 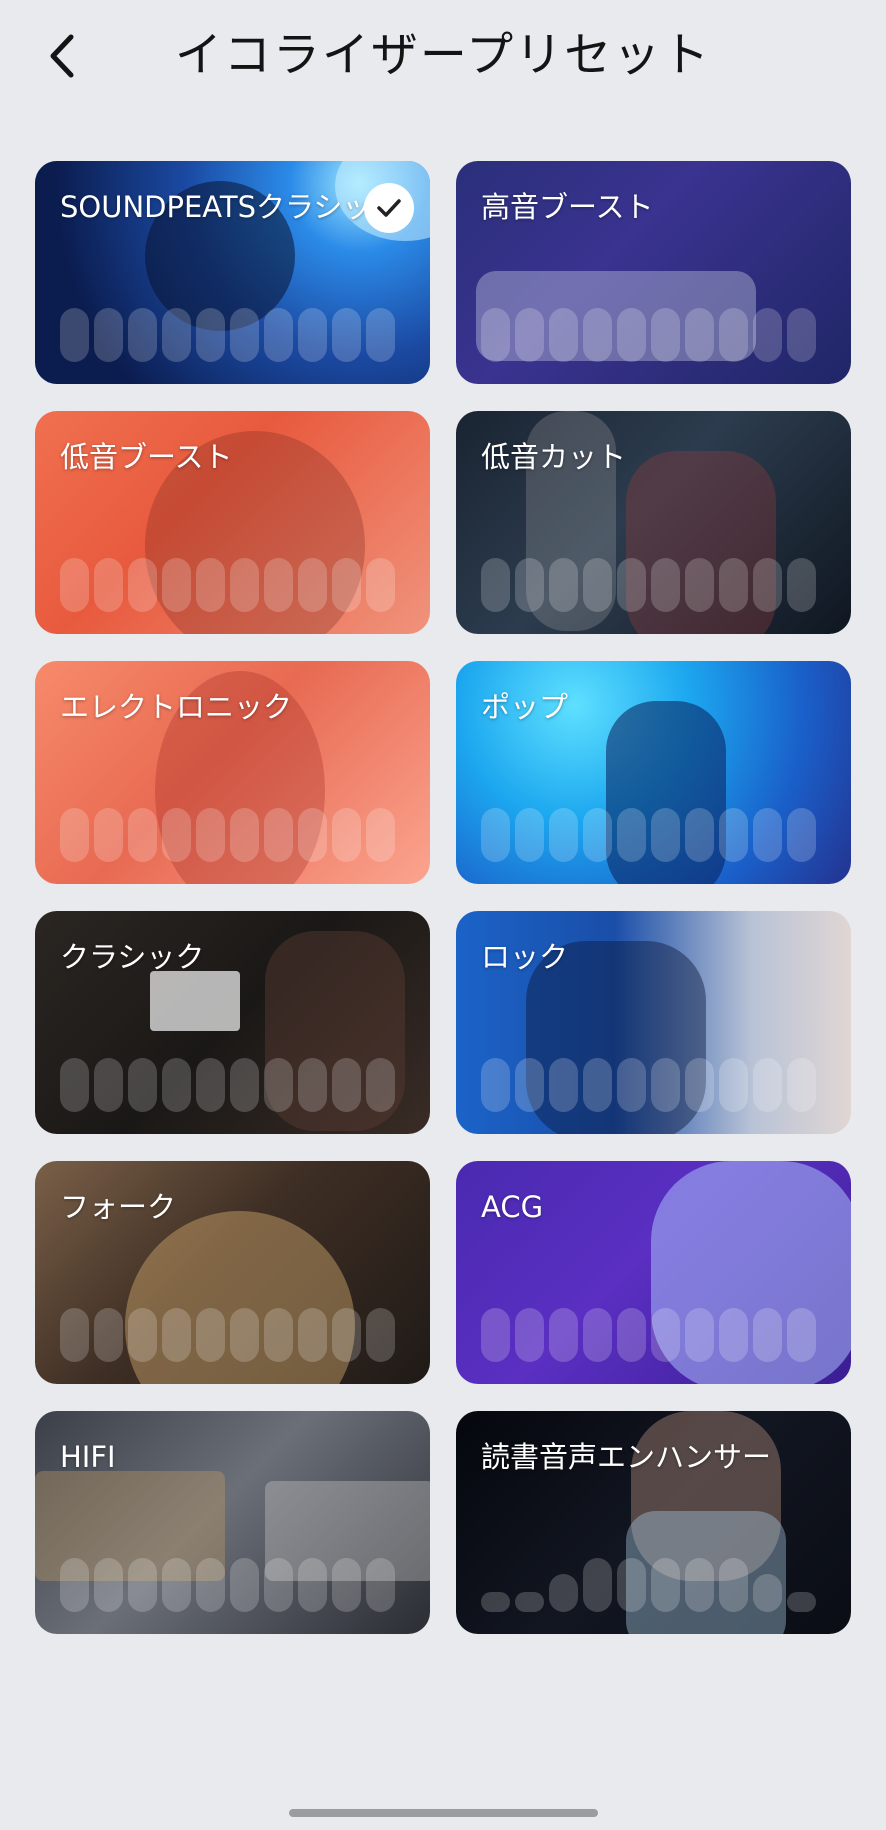 I want to click on preset-label: HIFI, so click(x=88, y=1457).